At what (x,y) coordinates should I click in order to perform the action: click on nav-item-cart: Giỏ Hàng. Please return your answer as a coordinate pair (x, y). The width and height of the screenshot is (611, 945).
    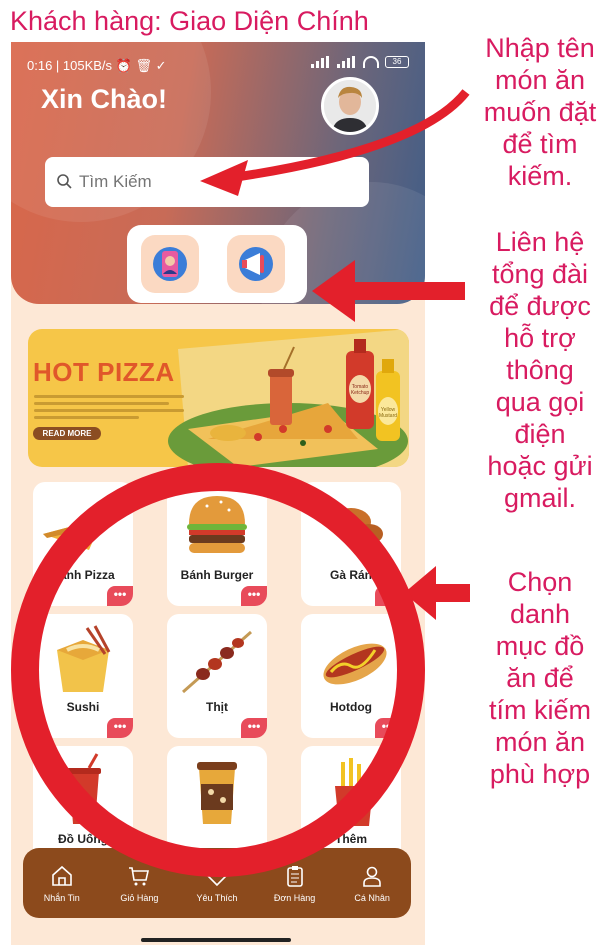
    Looking at the image, I should click on (139, 883).